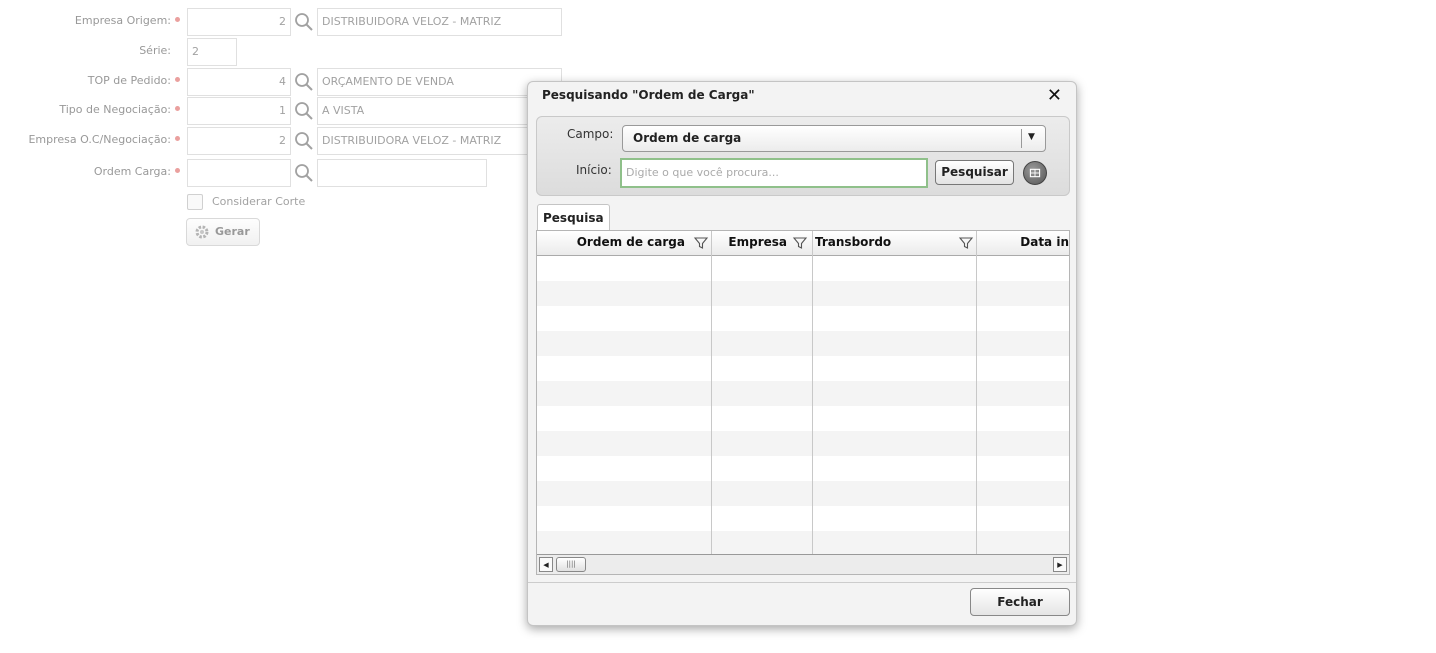  I want to click on scroll-left-icon: ◀, so click(546, 564).